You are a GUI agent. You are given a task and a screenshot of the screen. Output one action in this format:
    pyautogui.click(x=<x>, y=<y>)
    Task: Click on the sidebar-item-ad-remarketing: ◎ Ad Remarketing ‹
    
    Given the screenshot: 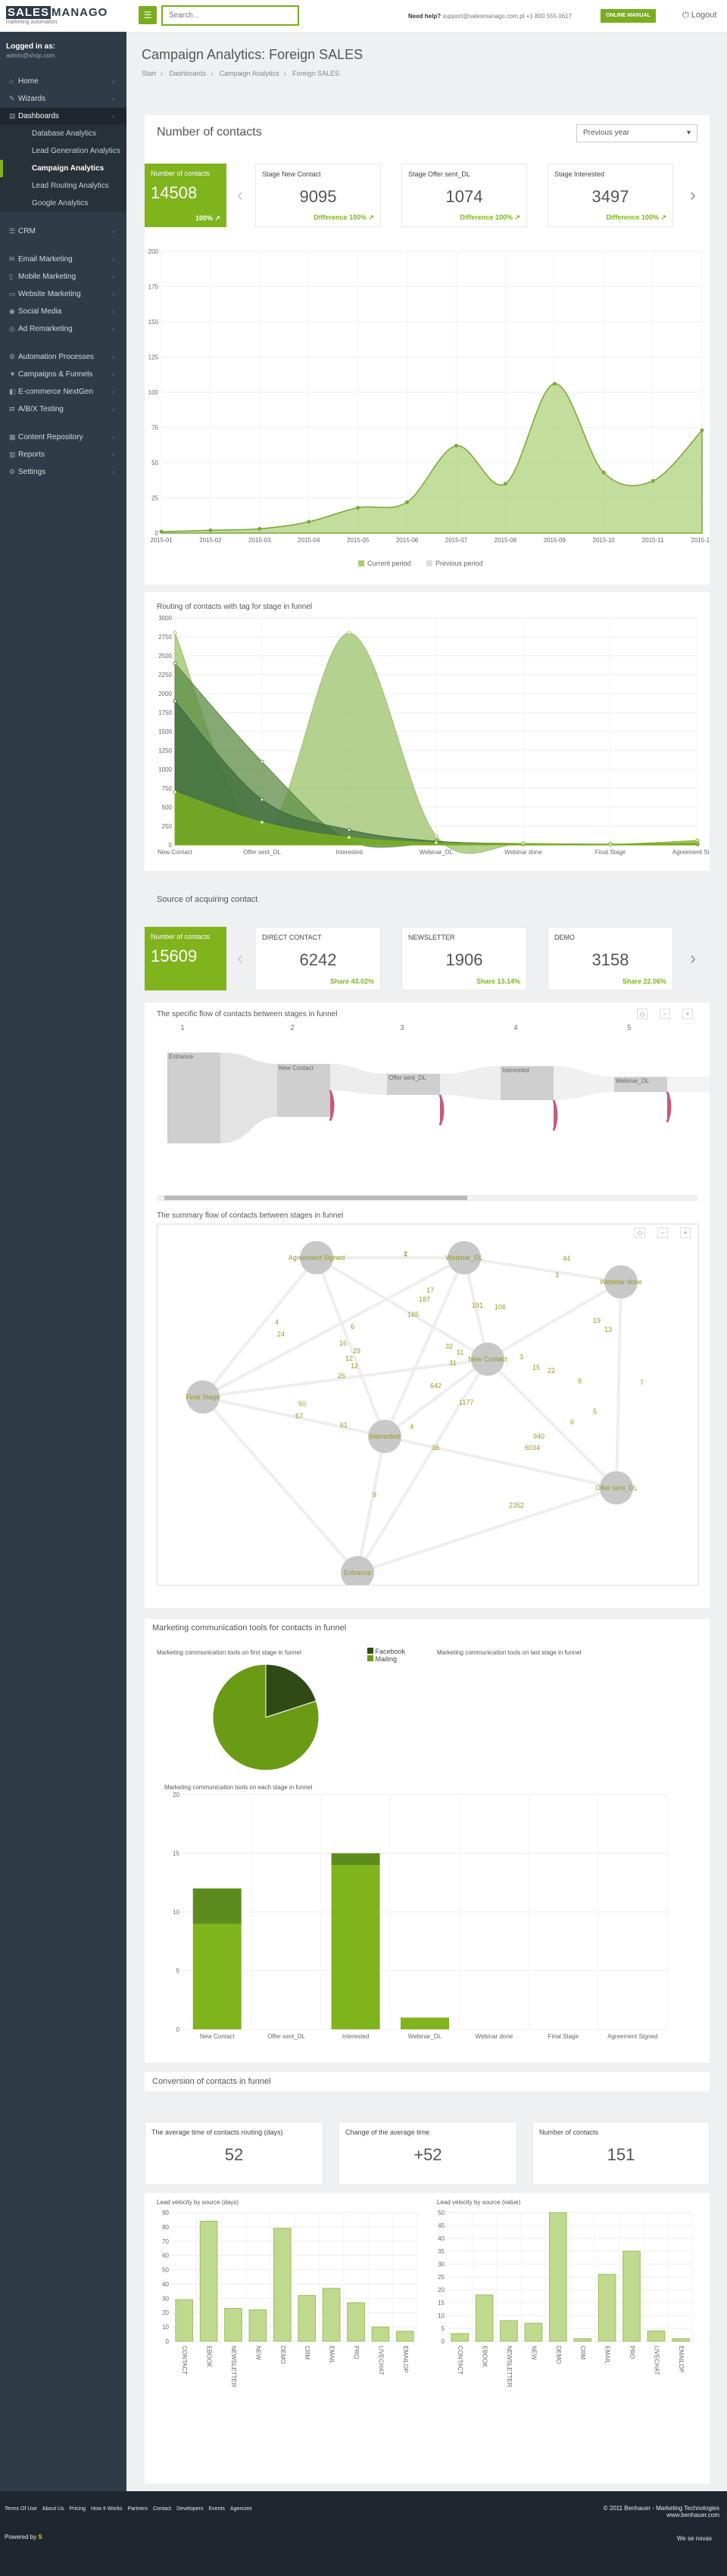 What is the action you would take?
    pyautogui.click(x=63, y=329)
    